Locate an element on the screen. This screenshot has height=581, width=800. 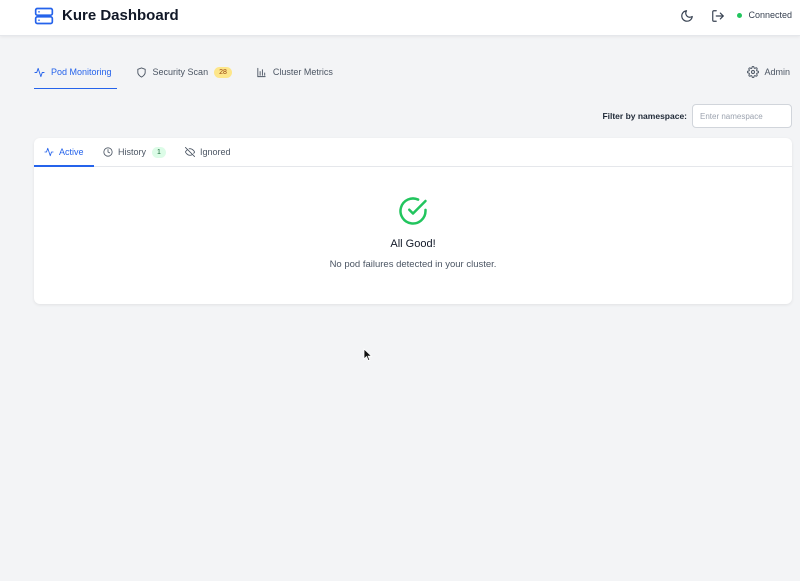
top-header: Kure Dashboard Connected is located at coordinates (400, 18).